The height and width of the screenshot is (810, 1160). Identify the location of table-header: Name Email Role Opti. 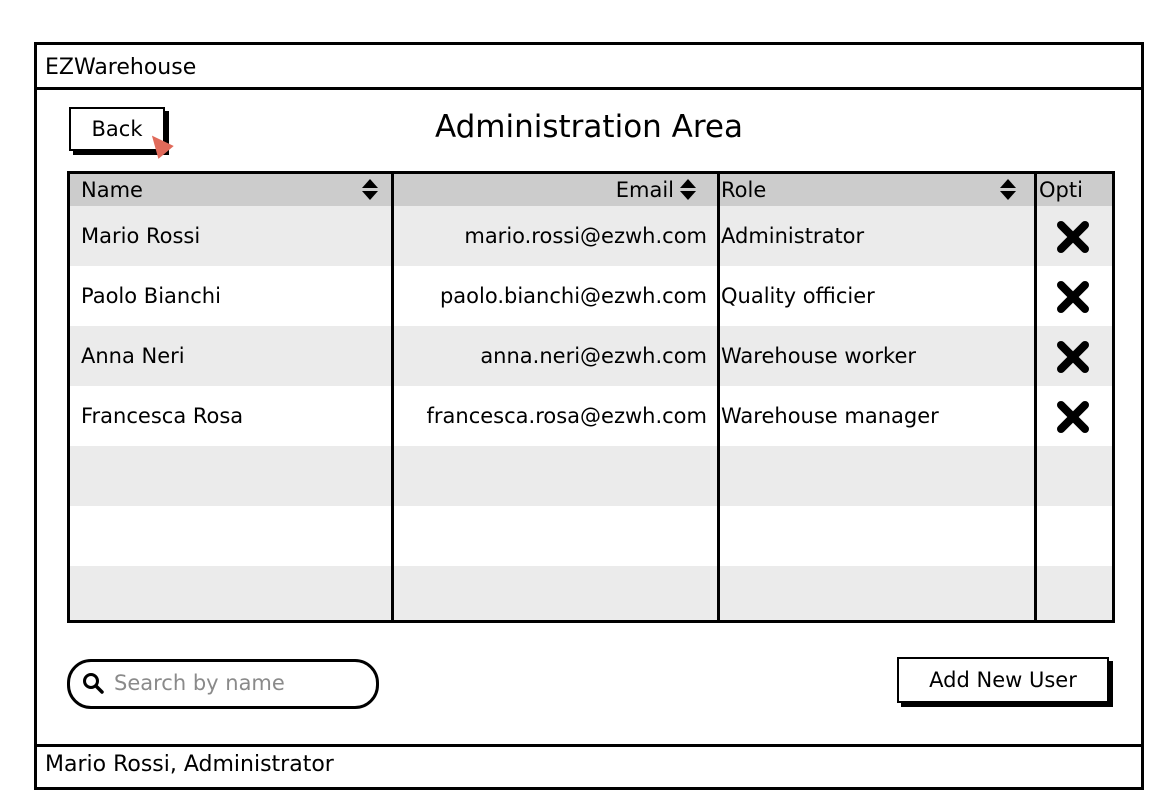
(591, 190).